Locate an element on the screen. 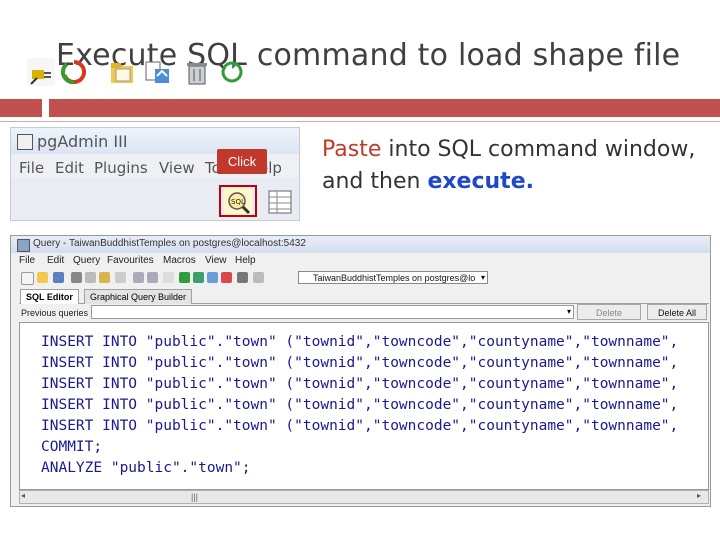 The height and width of the screenshot is (540, 720). execute-highlight: execute. is located at coordinates (480, 181).